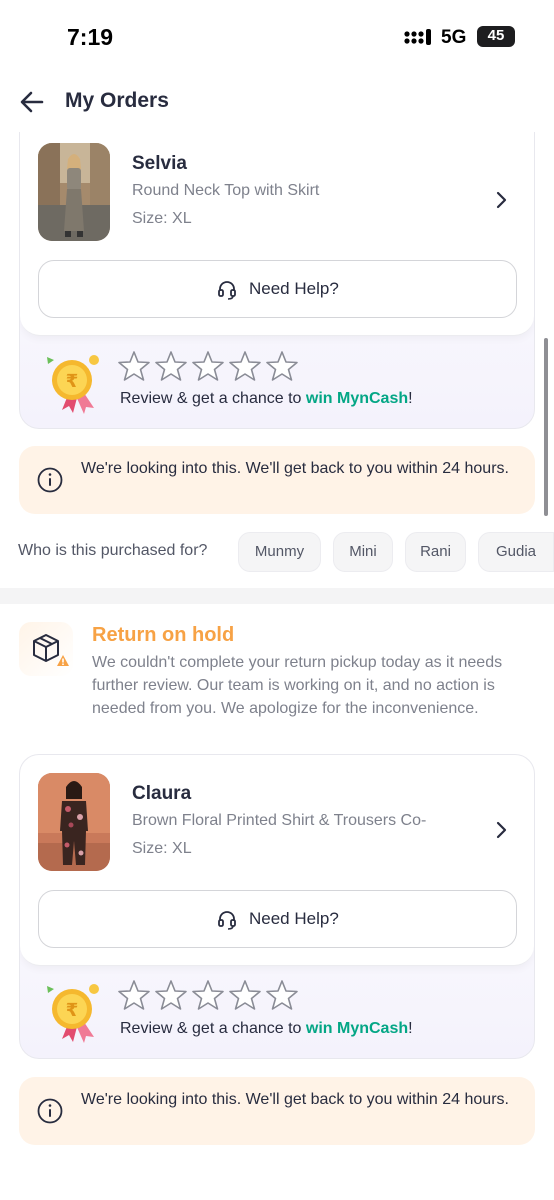 The image size is (554, 1200). I want to click on chip-gudia: Gudia, so click(516, 552).